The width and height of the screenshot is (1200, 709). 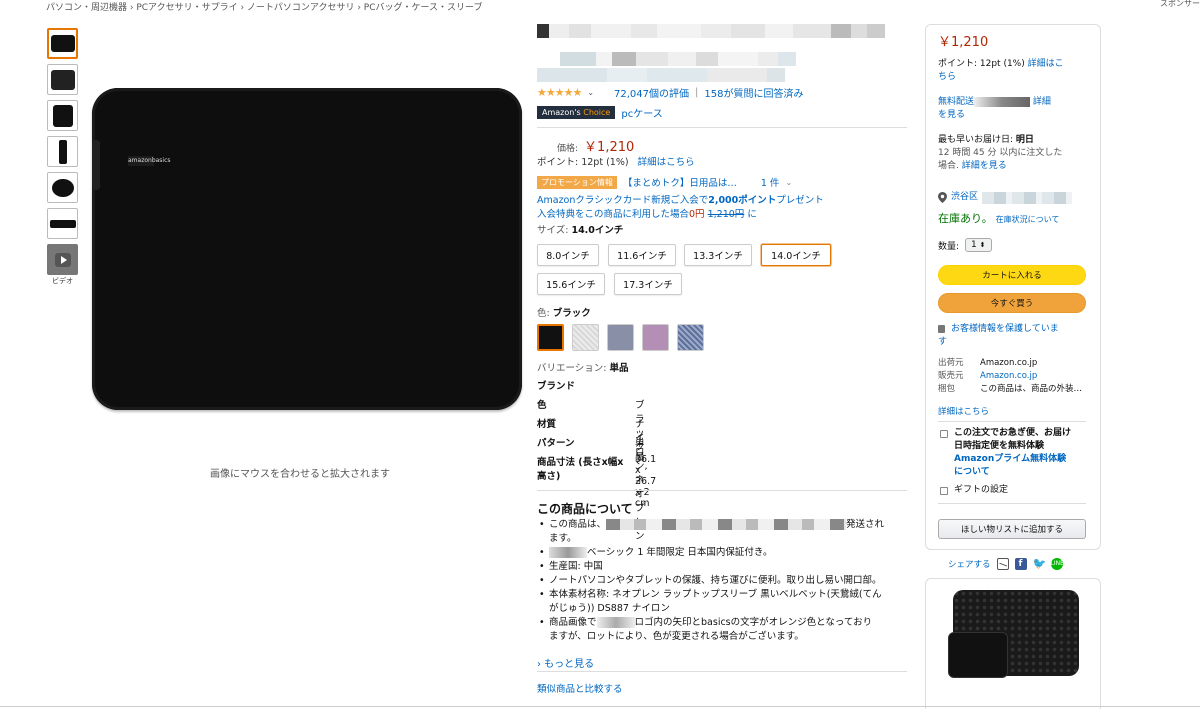 What do you see at coordinates (1042, 102) in the screenshot?
I see `shipping-detail-link: 詳細` at bounding box center [1042, 102].